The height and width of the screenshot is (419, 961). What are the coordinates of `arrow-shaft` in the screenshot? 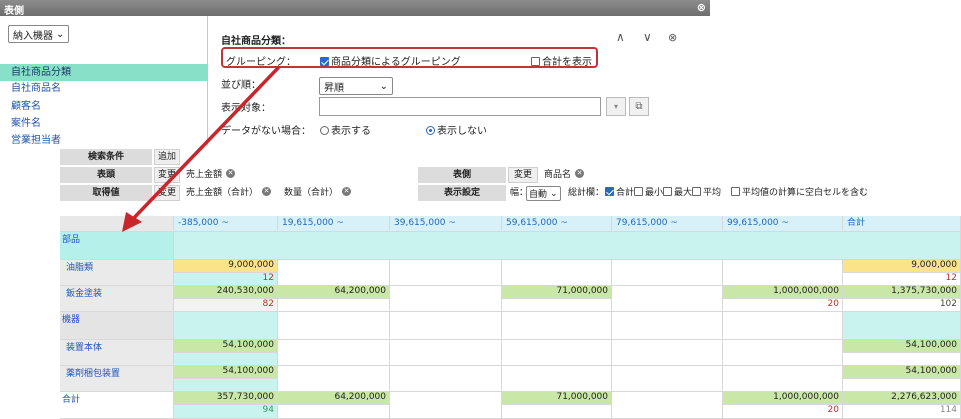 It's located at (204, 145).